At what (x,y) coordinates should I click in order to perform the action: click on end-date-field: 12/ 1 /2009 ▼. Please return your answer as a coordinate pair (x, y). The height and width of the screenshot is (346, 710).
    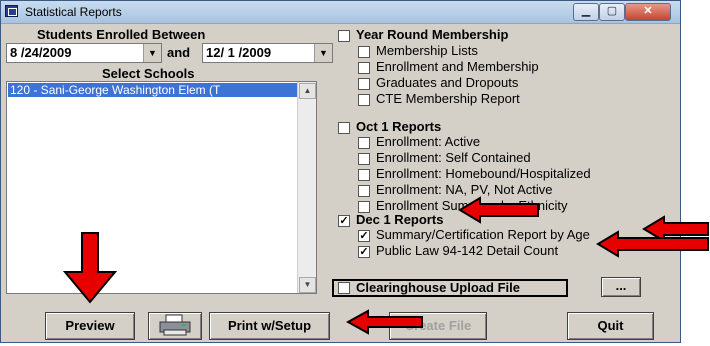
    Looking at the image, I should click on (267, 53).